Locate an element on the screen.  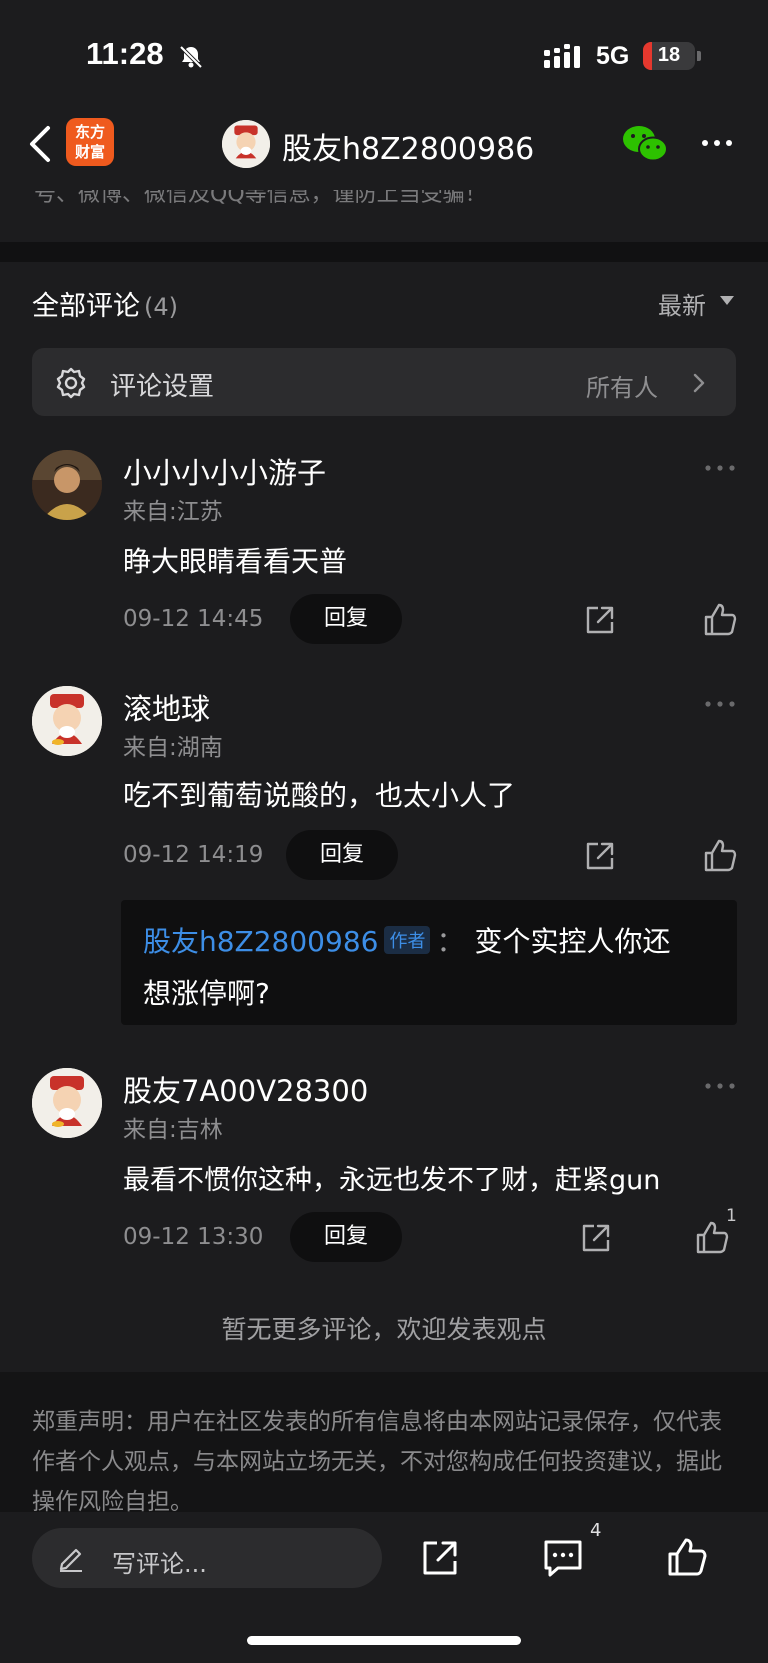
comments-title: 全部评论 (4) is located at coordinates (105, 303).